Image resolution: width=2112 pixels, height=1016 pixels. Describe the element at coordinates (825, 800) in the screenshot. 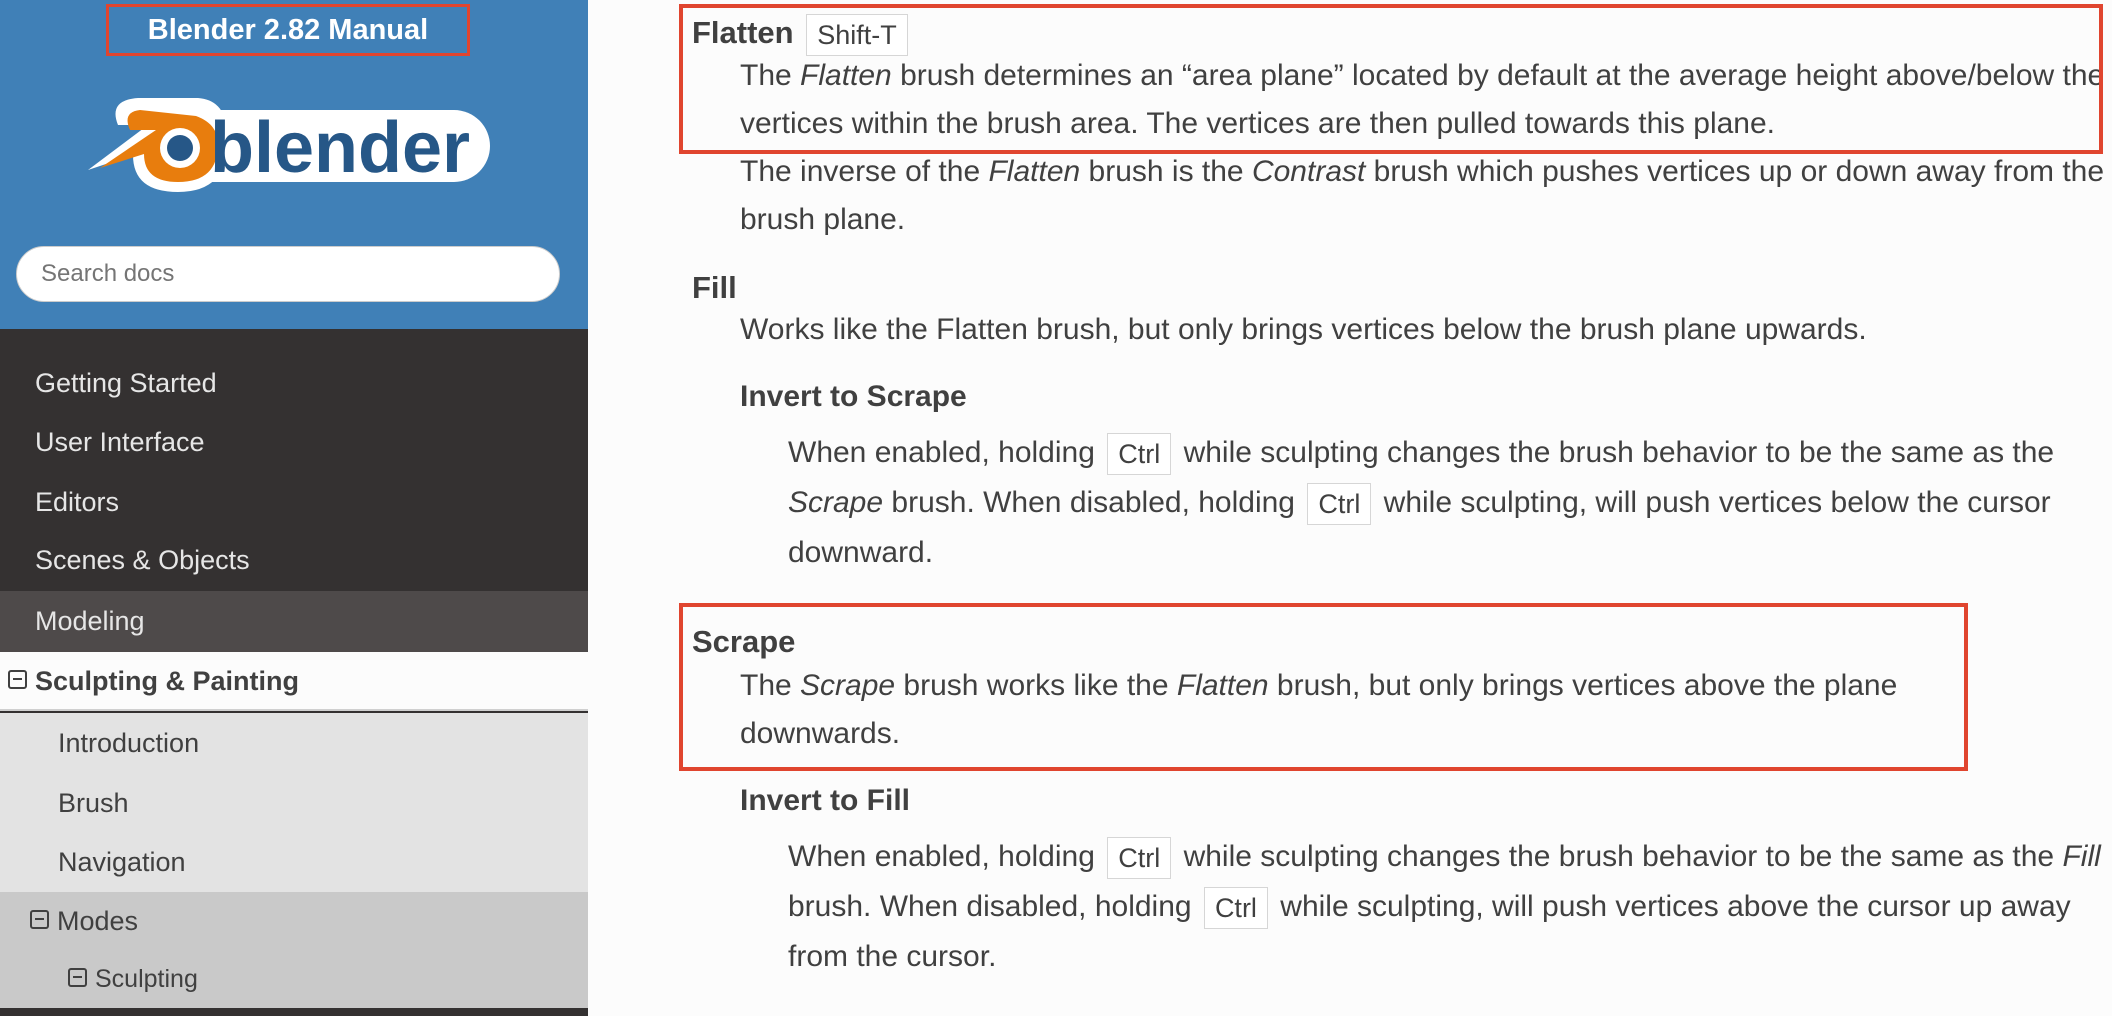

I see `option-invert-to-fill: Invert to Fill` at that location.